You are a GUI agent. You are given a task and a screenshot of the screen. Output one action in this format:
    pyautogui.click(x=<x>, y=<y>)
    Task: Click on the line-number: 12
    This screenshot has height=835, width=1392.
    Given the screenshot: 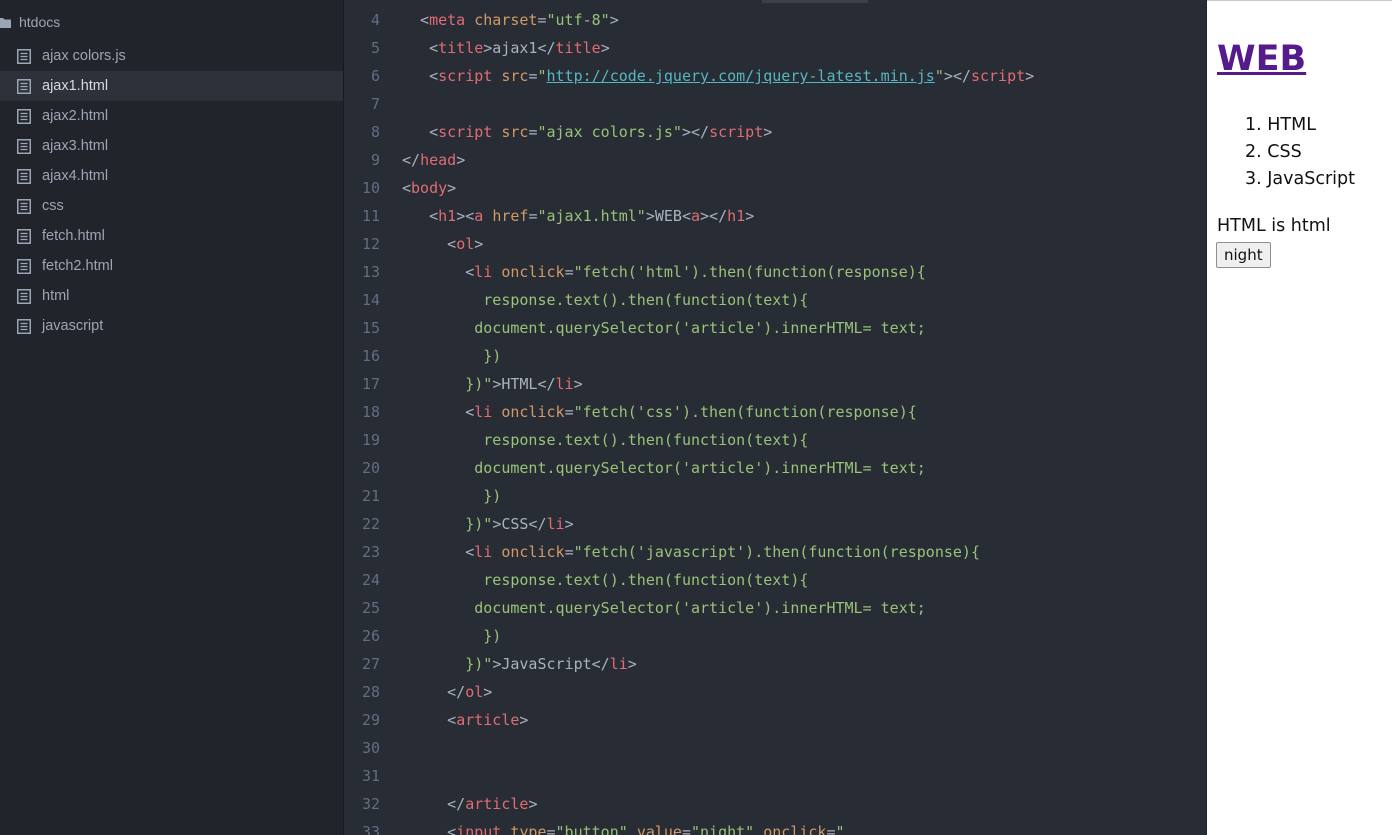 What is the action you would take?
    pyautogui.click(x=370, y=244)
    